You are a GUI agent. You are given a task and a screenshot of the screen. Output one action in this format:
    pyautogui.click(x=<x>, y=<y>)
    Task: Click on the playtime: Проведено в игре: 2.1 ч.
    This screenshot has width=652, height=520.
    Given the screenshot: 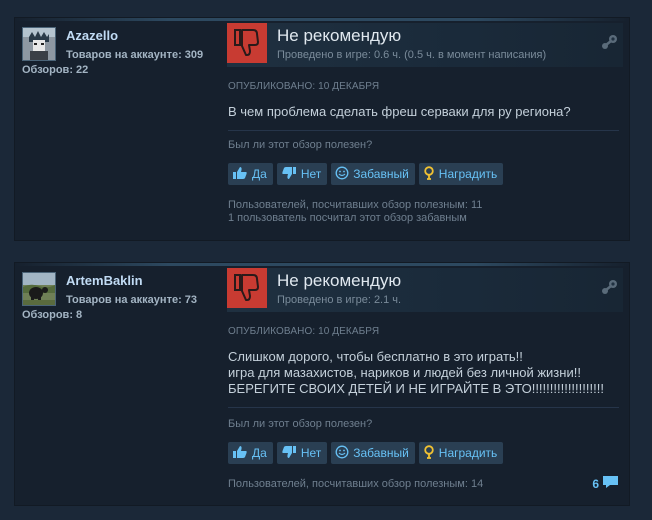 What is the action you would take?
    pyautogui.click(x=339, y=300)
    